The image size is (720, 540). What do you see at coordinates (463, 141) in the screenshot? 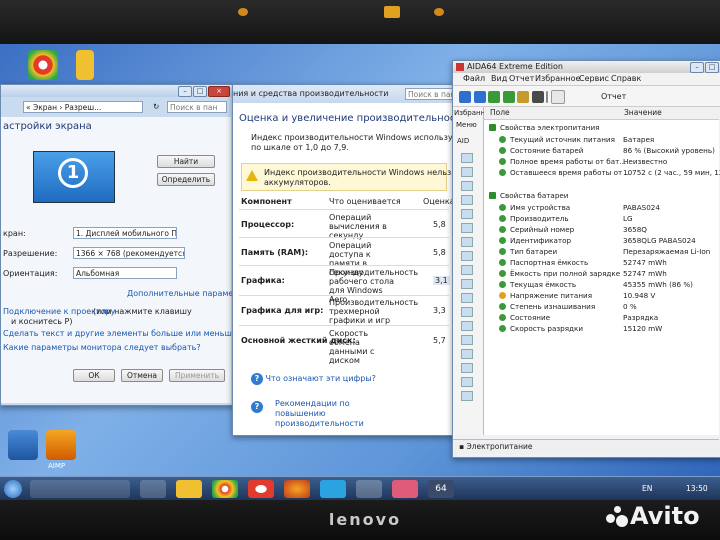
I see `tree-root: AID` at bounding box center [463, 141].